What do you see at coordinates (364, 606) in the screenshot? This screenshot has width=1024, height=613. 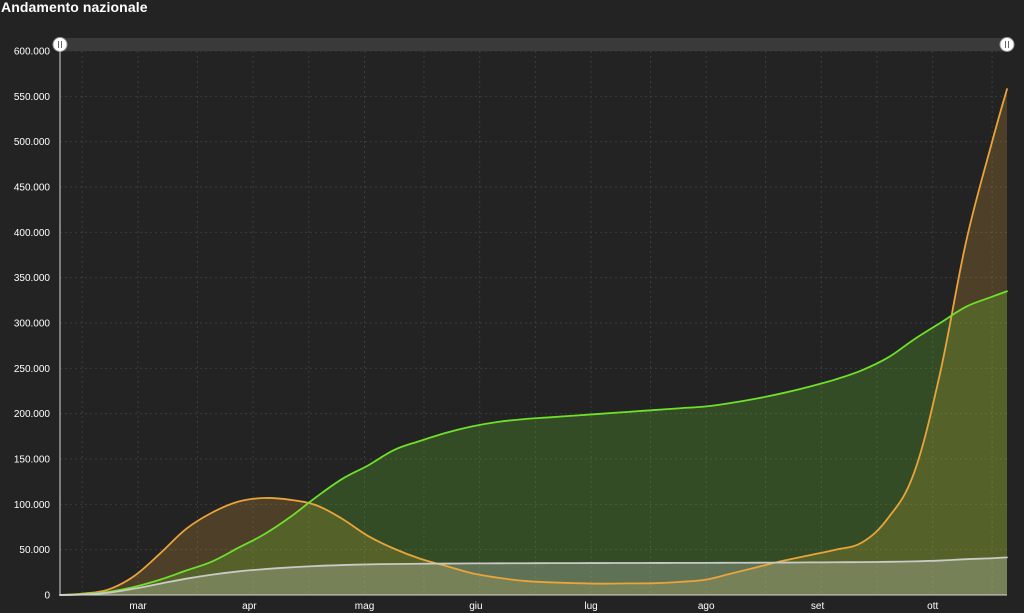 I see `x-tick-label: mag` at bounding box center [364, 606].